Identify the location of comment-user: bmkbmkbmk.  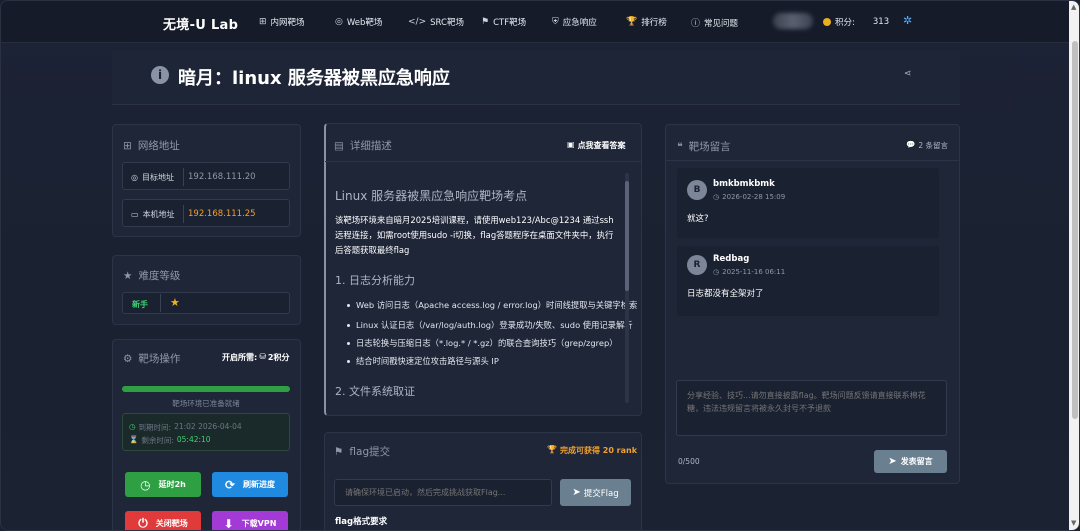
(744, 184).